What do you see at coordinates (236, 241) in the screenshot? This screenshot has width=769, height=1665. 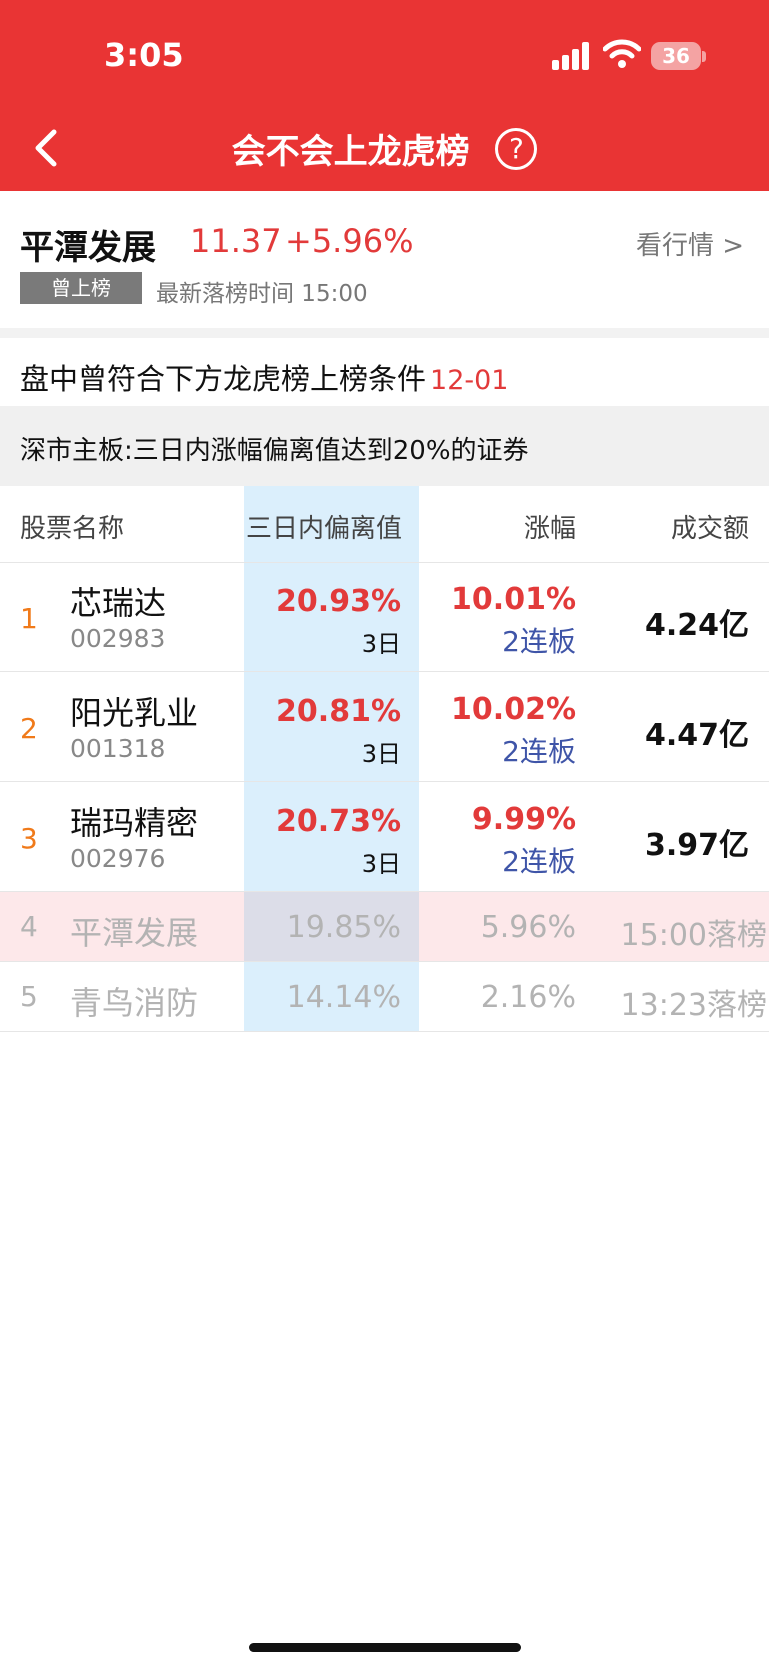 I see `stock-price: 11.37` at bounding box center [236, 241].